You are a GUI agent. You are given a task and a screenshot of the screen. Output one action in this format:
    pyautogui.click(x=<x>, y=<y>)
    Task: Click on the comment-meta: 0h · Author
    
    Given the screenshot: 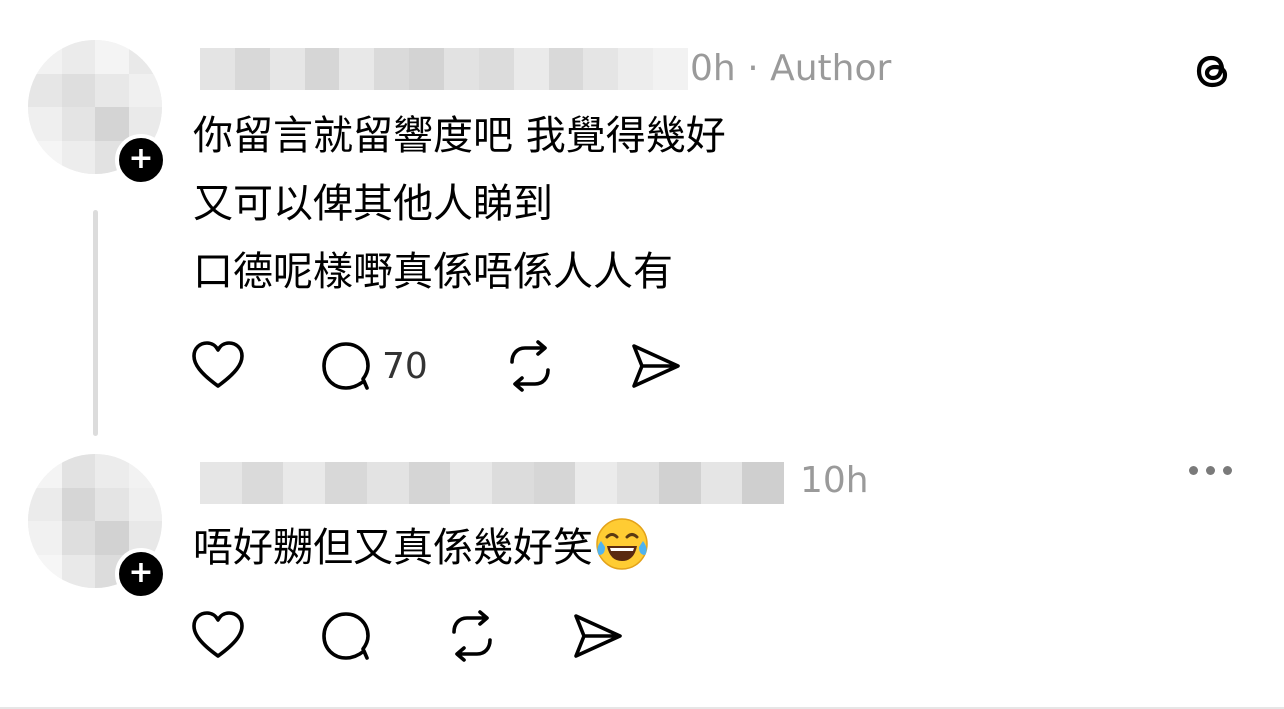 What is the action you would take?
    pyautogui.click(x=790, y=69)
    